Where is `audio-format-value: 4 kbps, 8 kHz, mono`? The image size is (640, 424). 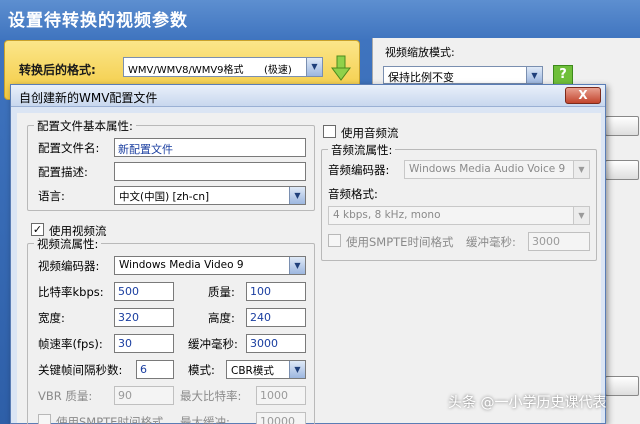
audio-format-value: 4 kbps, 8 kHz, mono is located at coordinates (387, 215).